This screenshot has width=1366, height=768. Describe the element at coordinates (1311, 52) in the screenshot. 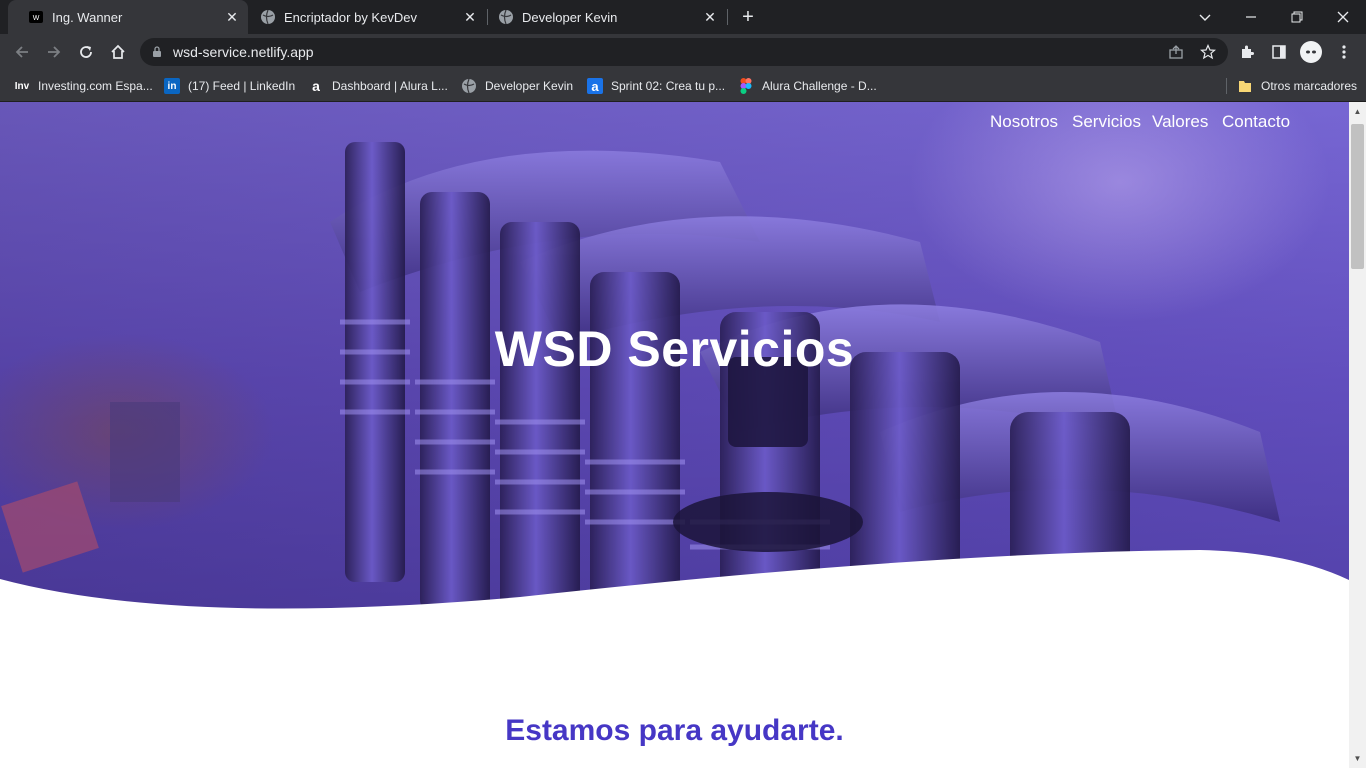

I see `profile-avatar` at that location.